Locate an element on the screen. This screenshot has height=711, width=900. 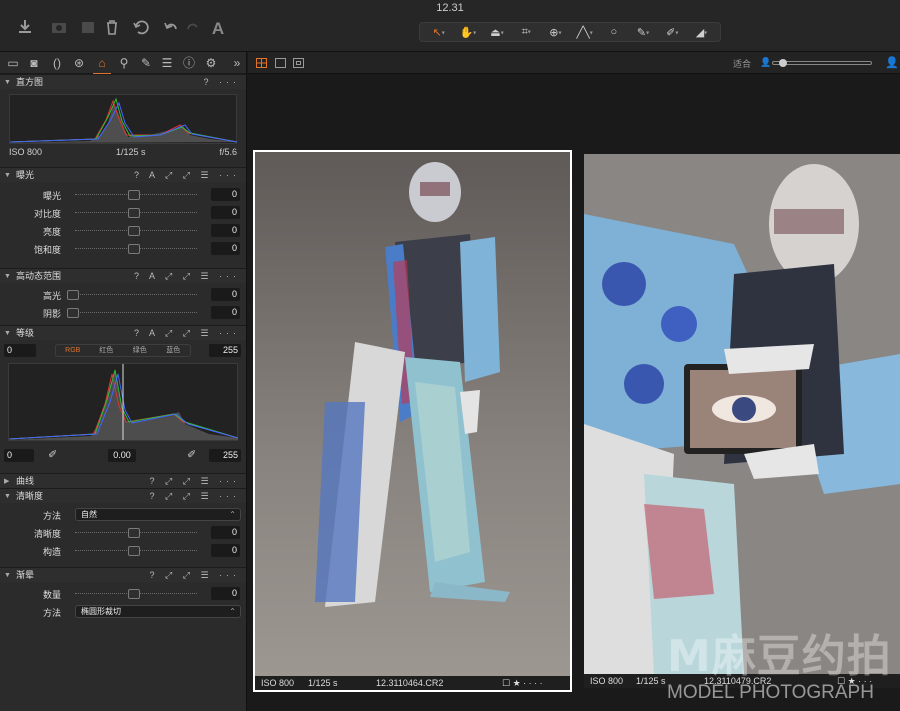
text-icon: A is located at coordinates (218, 29).